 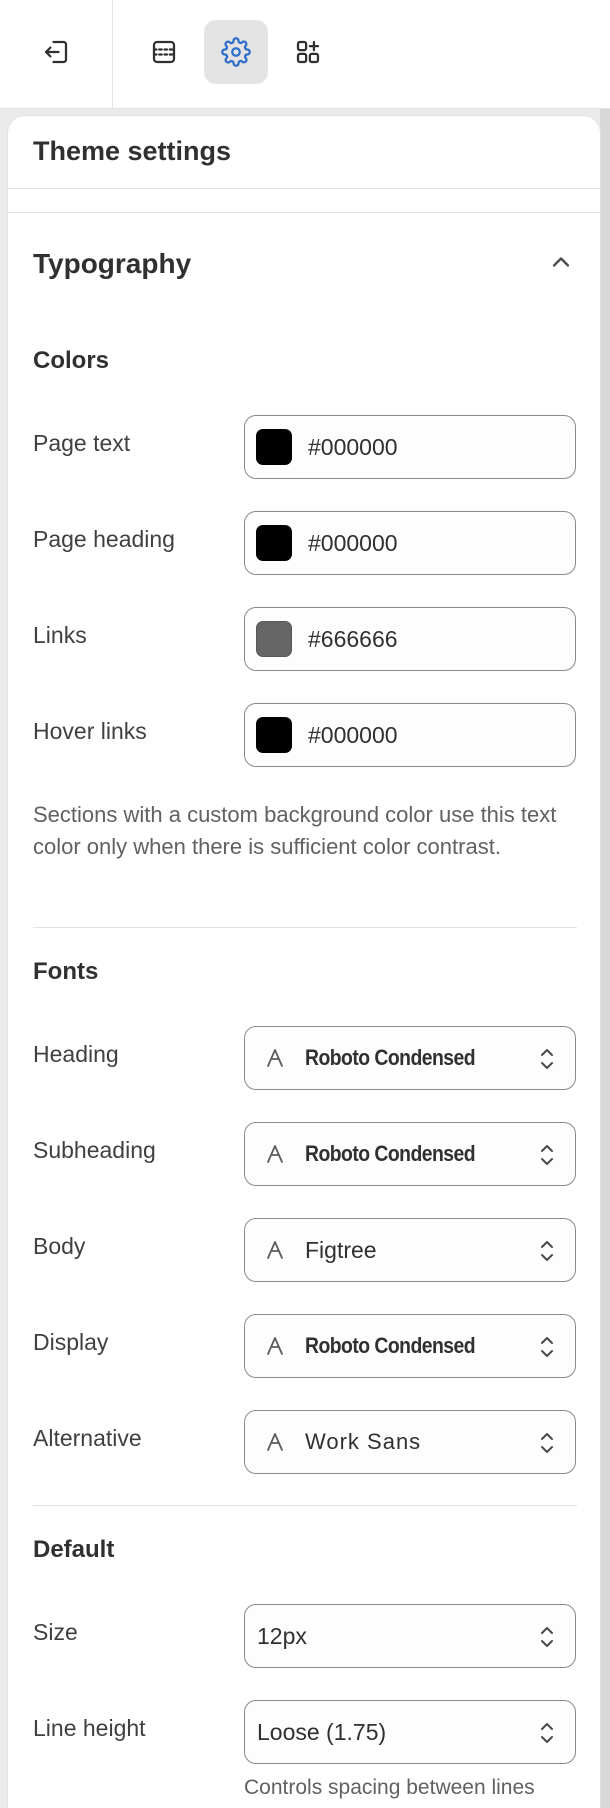 I want to click on sections-button, so click(x=164, y=52).